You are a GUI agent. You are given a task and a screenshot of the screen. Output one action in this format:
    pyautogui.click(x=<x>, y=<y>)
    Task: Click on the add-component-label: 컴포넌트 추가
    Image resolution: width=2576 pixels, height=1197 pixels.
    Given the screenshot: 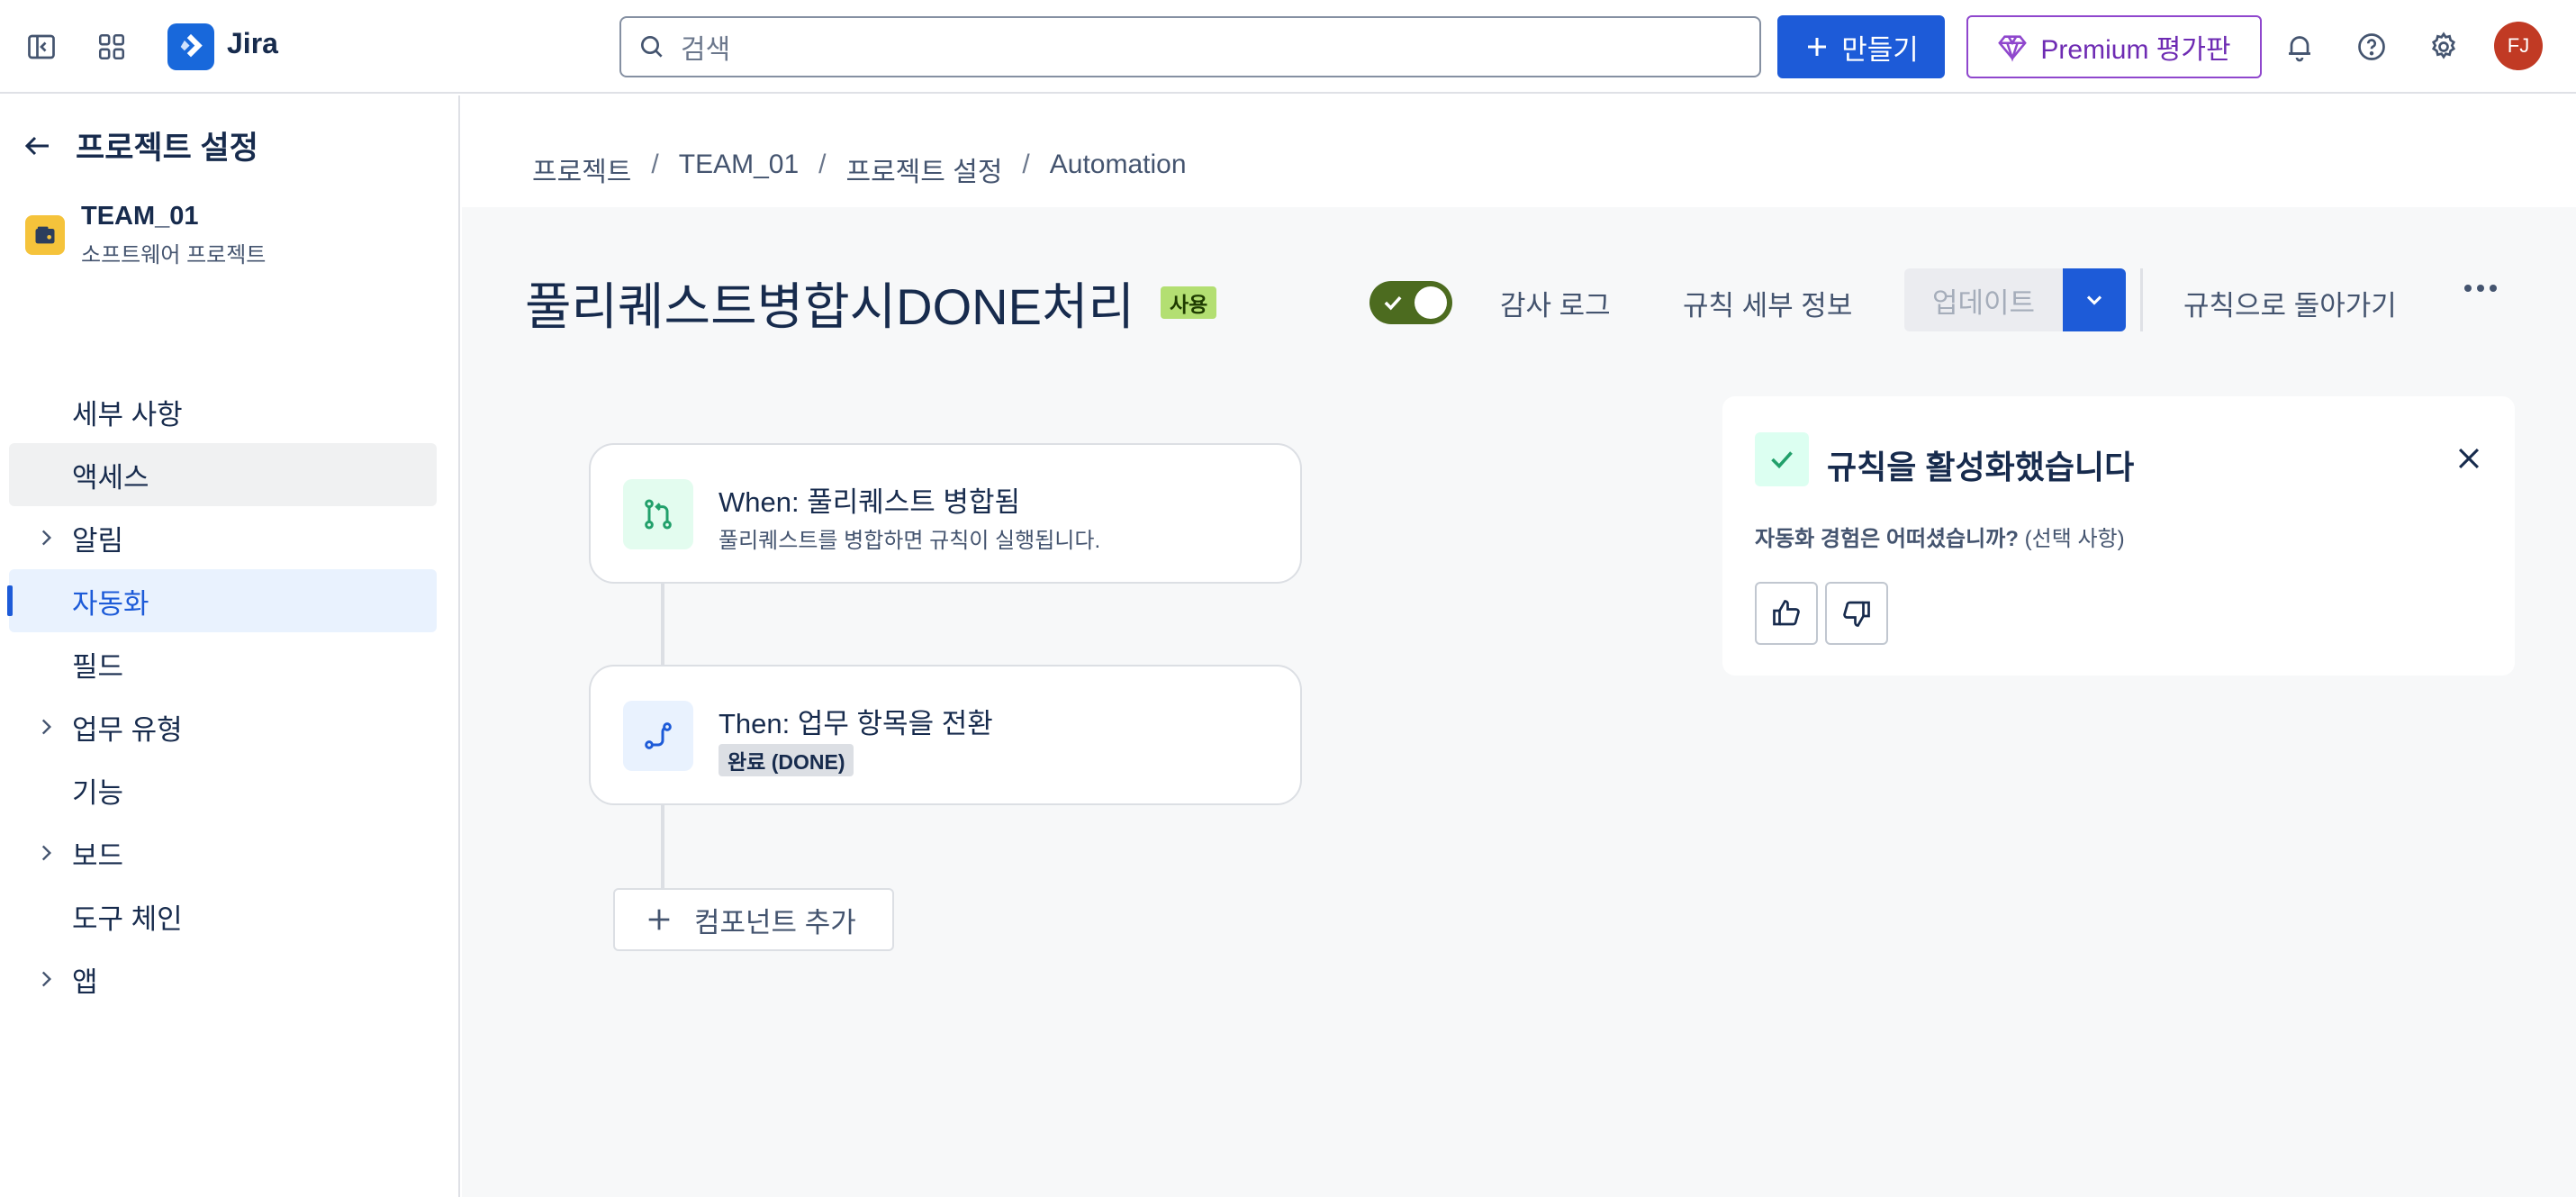 What is the action you would take?
    pyautogui.click(x=775, y=923)
    